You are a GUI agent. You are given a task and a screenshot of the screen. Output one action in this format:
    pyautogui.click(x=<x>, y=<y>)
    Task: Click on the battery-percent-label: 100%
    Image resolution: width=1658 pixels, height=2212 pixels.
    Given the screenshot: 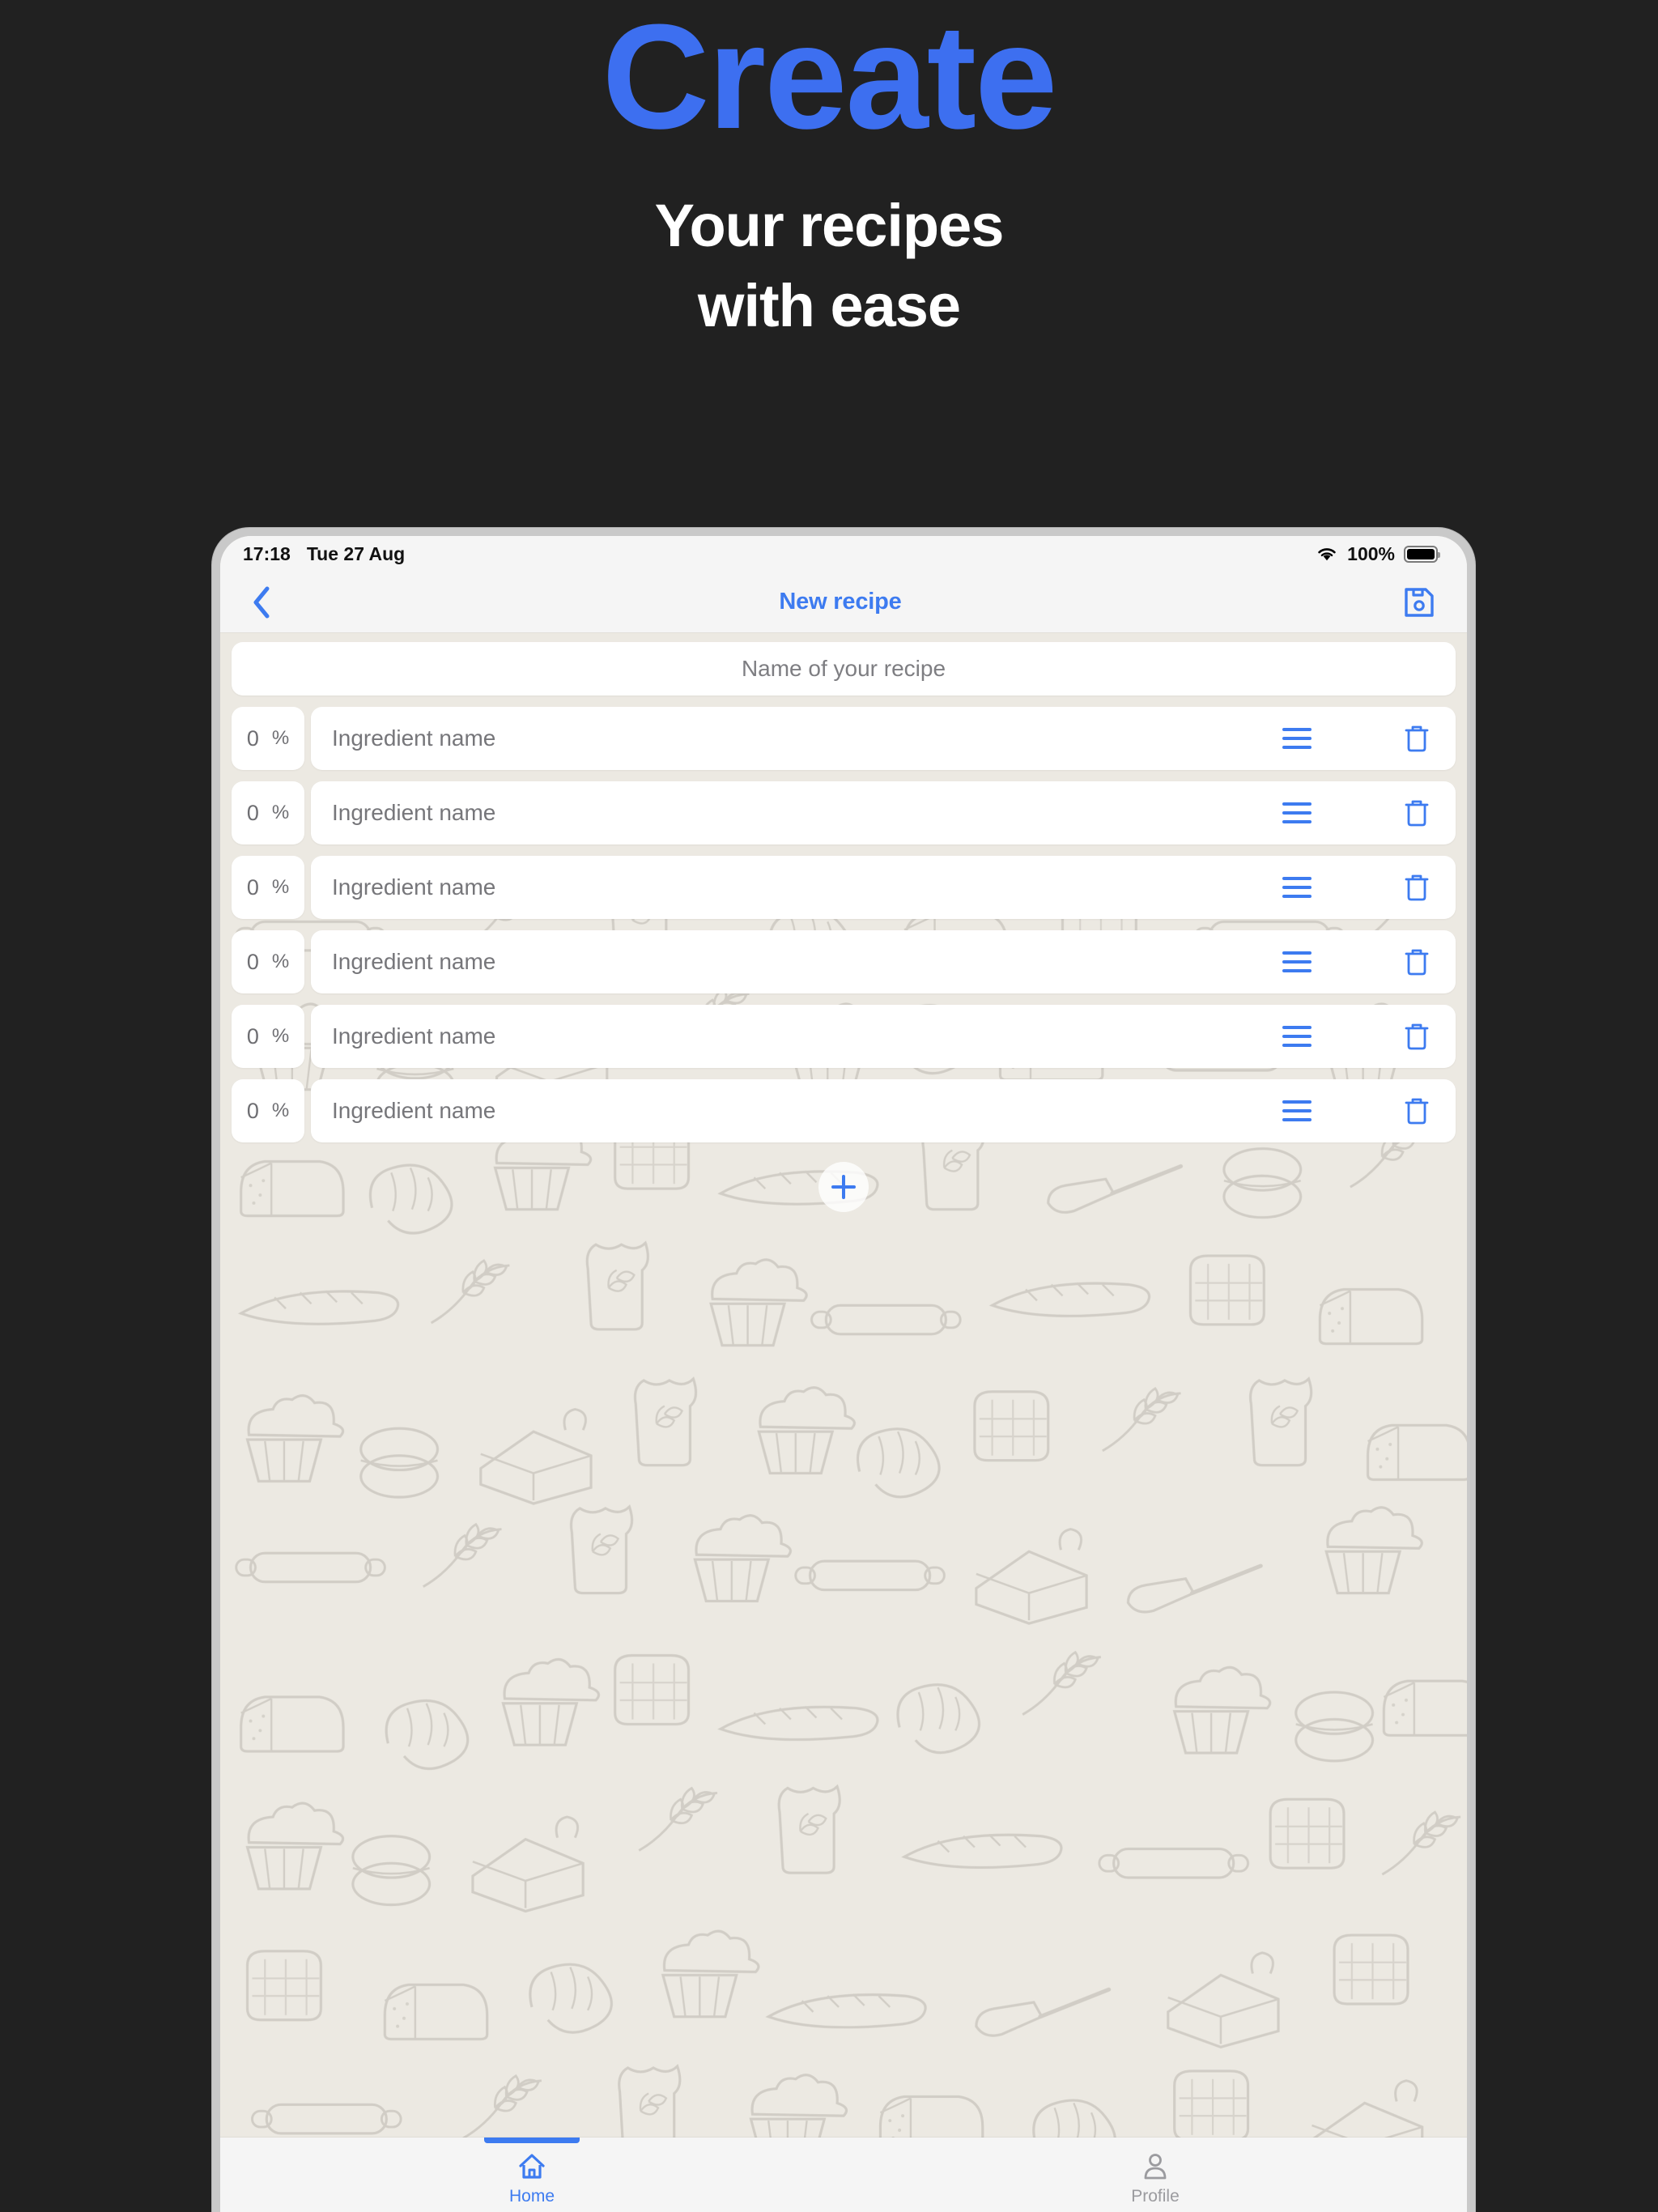 What is the action you would take?
    pyautogui.click(x=1371, y=553)
    